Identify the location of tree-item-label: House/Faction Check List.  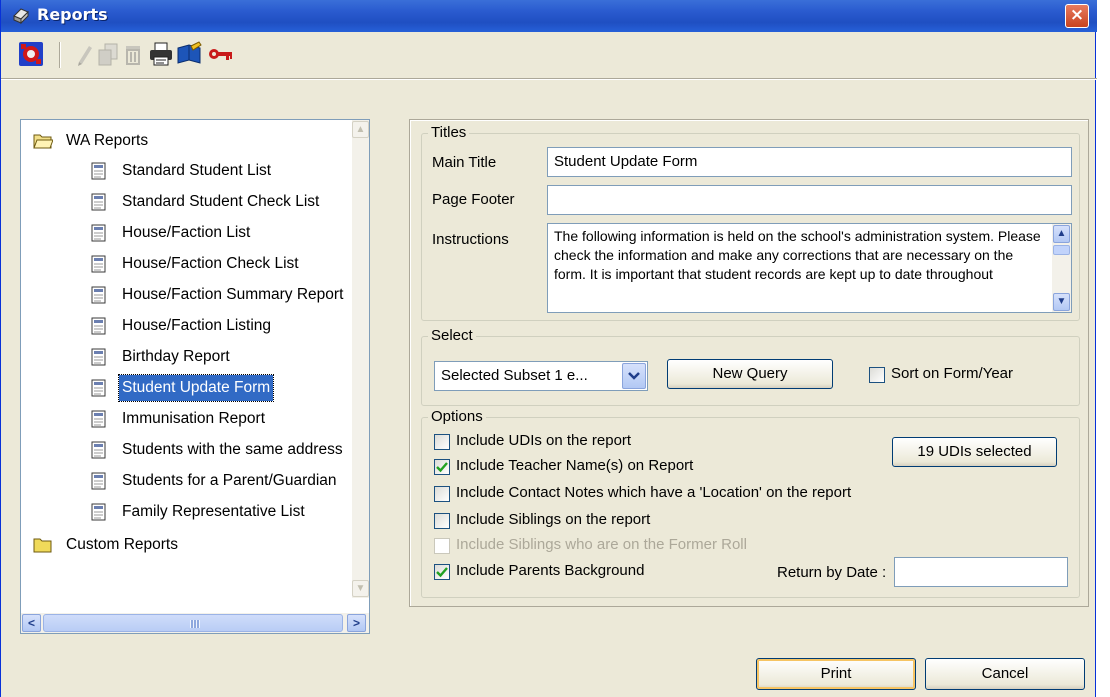
(210, 263).